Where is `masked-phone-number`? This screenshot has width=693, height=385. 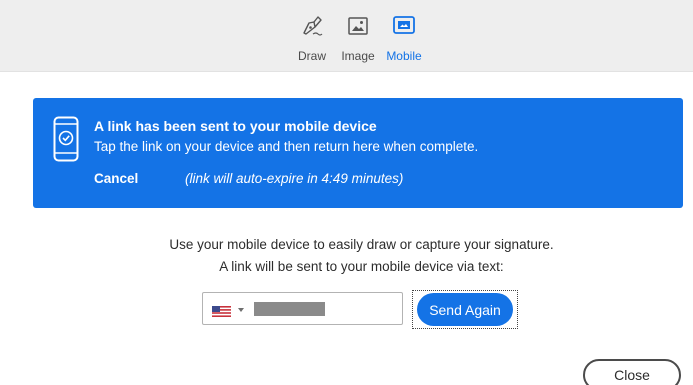
masked-phone-number is located at coordinates (289, 309).